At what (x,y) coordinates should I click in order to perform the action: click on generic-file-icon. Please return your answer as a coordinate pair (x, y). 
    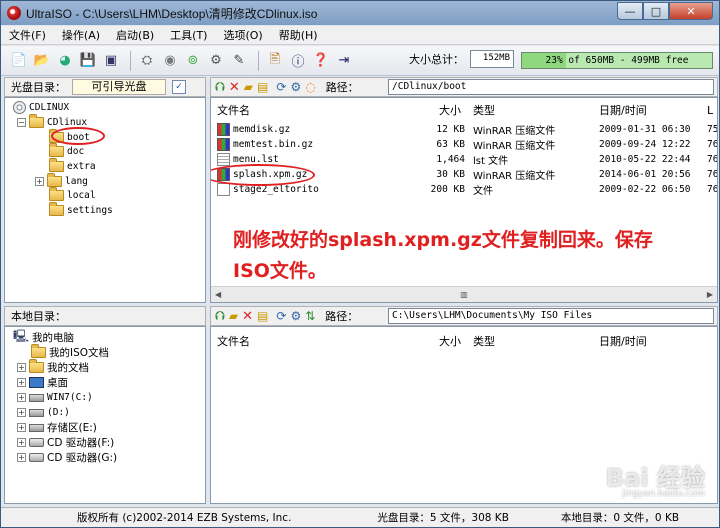
    Looking at the image, I should click on (223, 189).